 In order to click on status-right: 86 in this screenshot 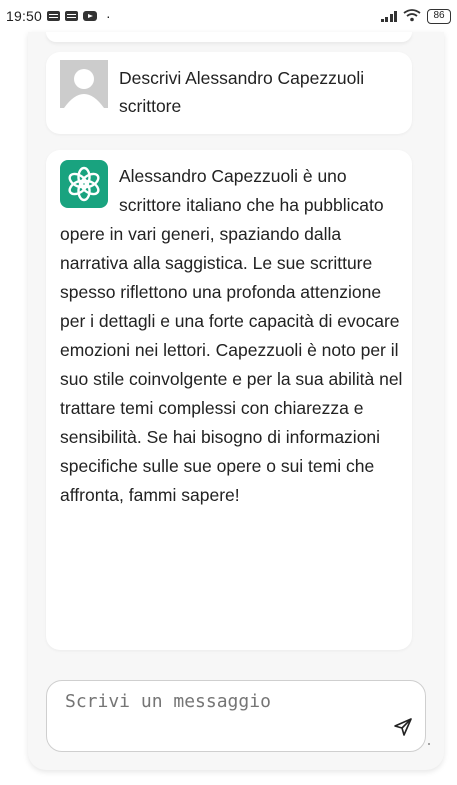, I will do `click(415, 16)`.